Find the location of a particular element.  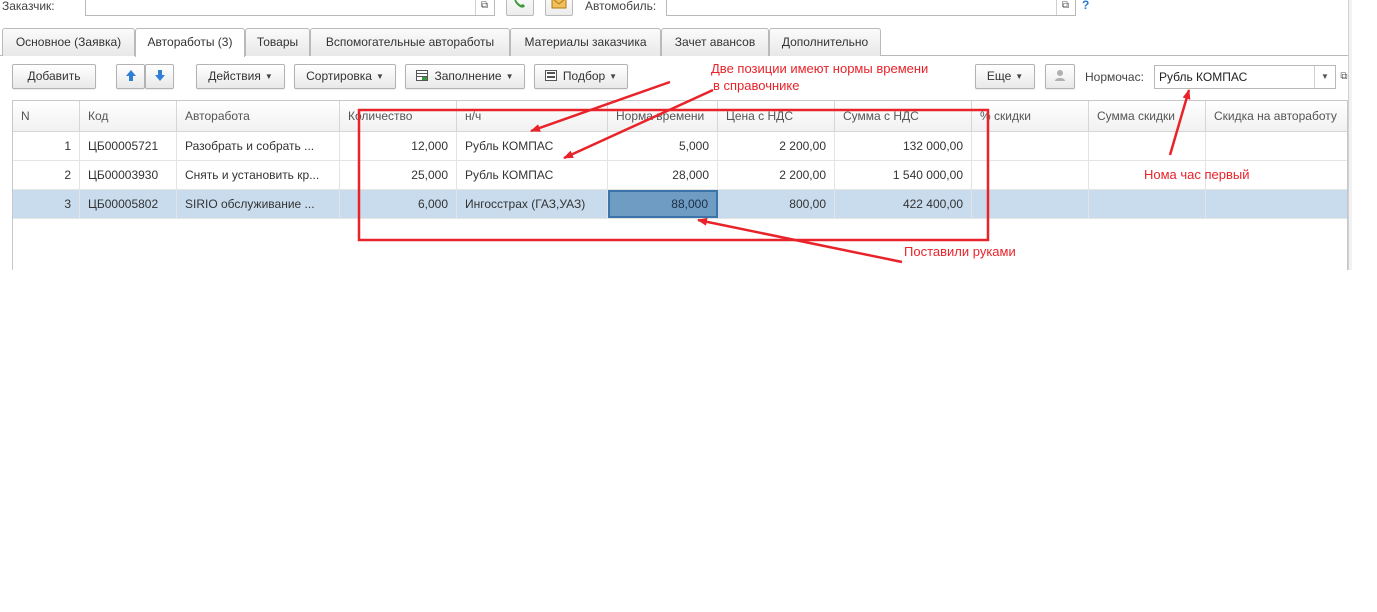

add-button: Добавить is located at coordinates (54, 76).